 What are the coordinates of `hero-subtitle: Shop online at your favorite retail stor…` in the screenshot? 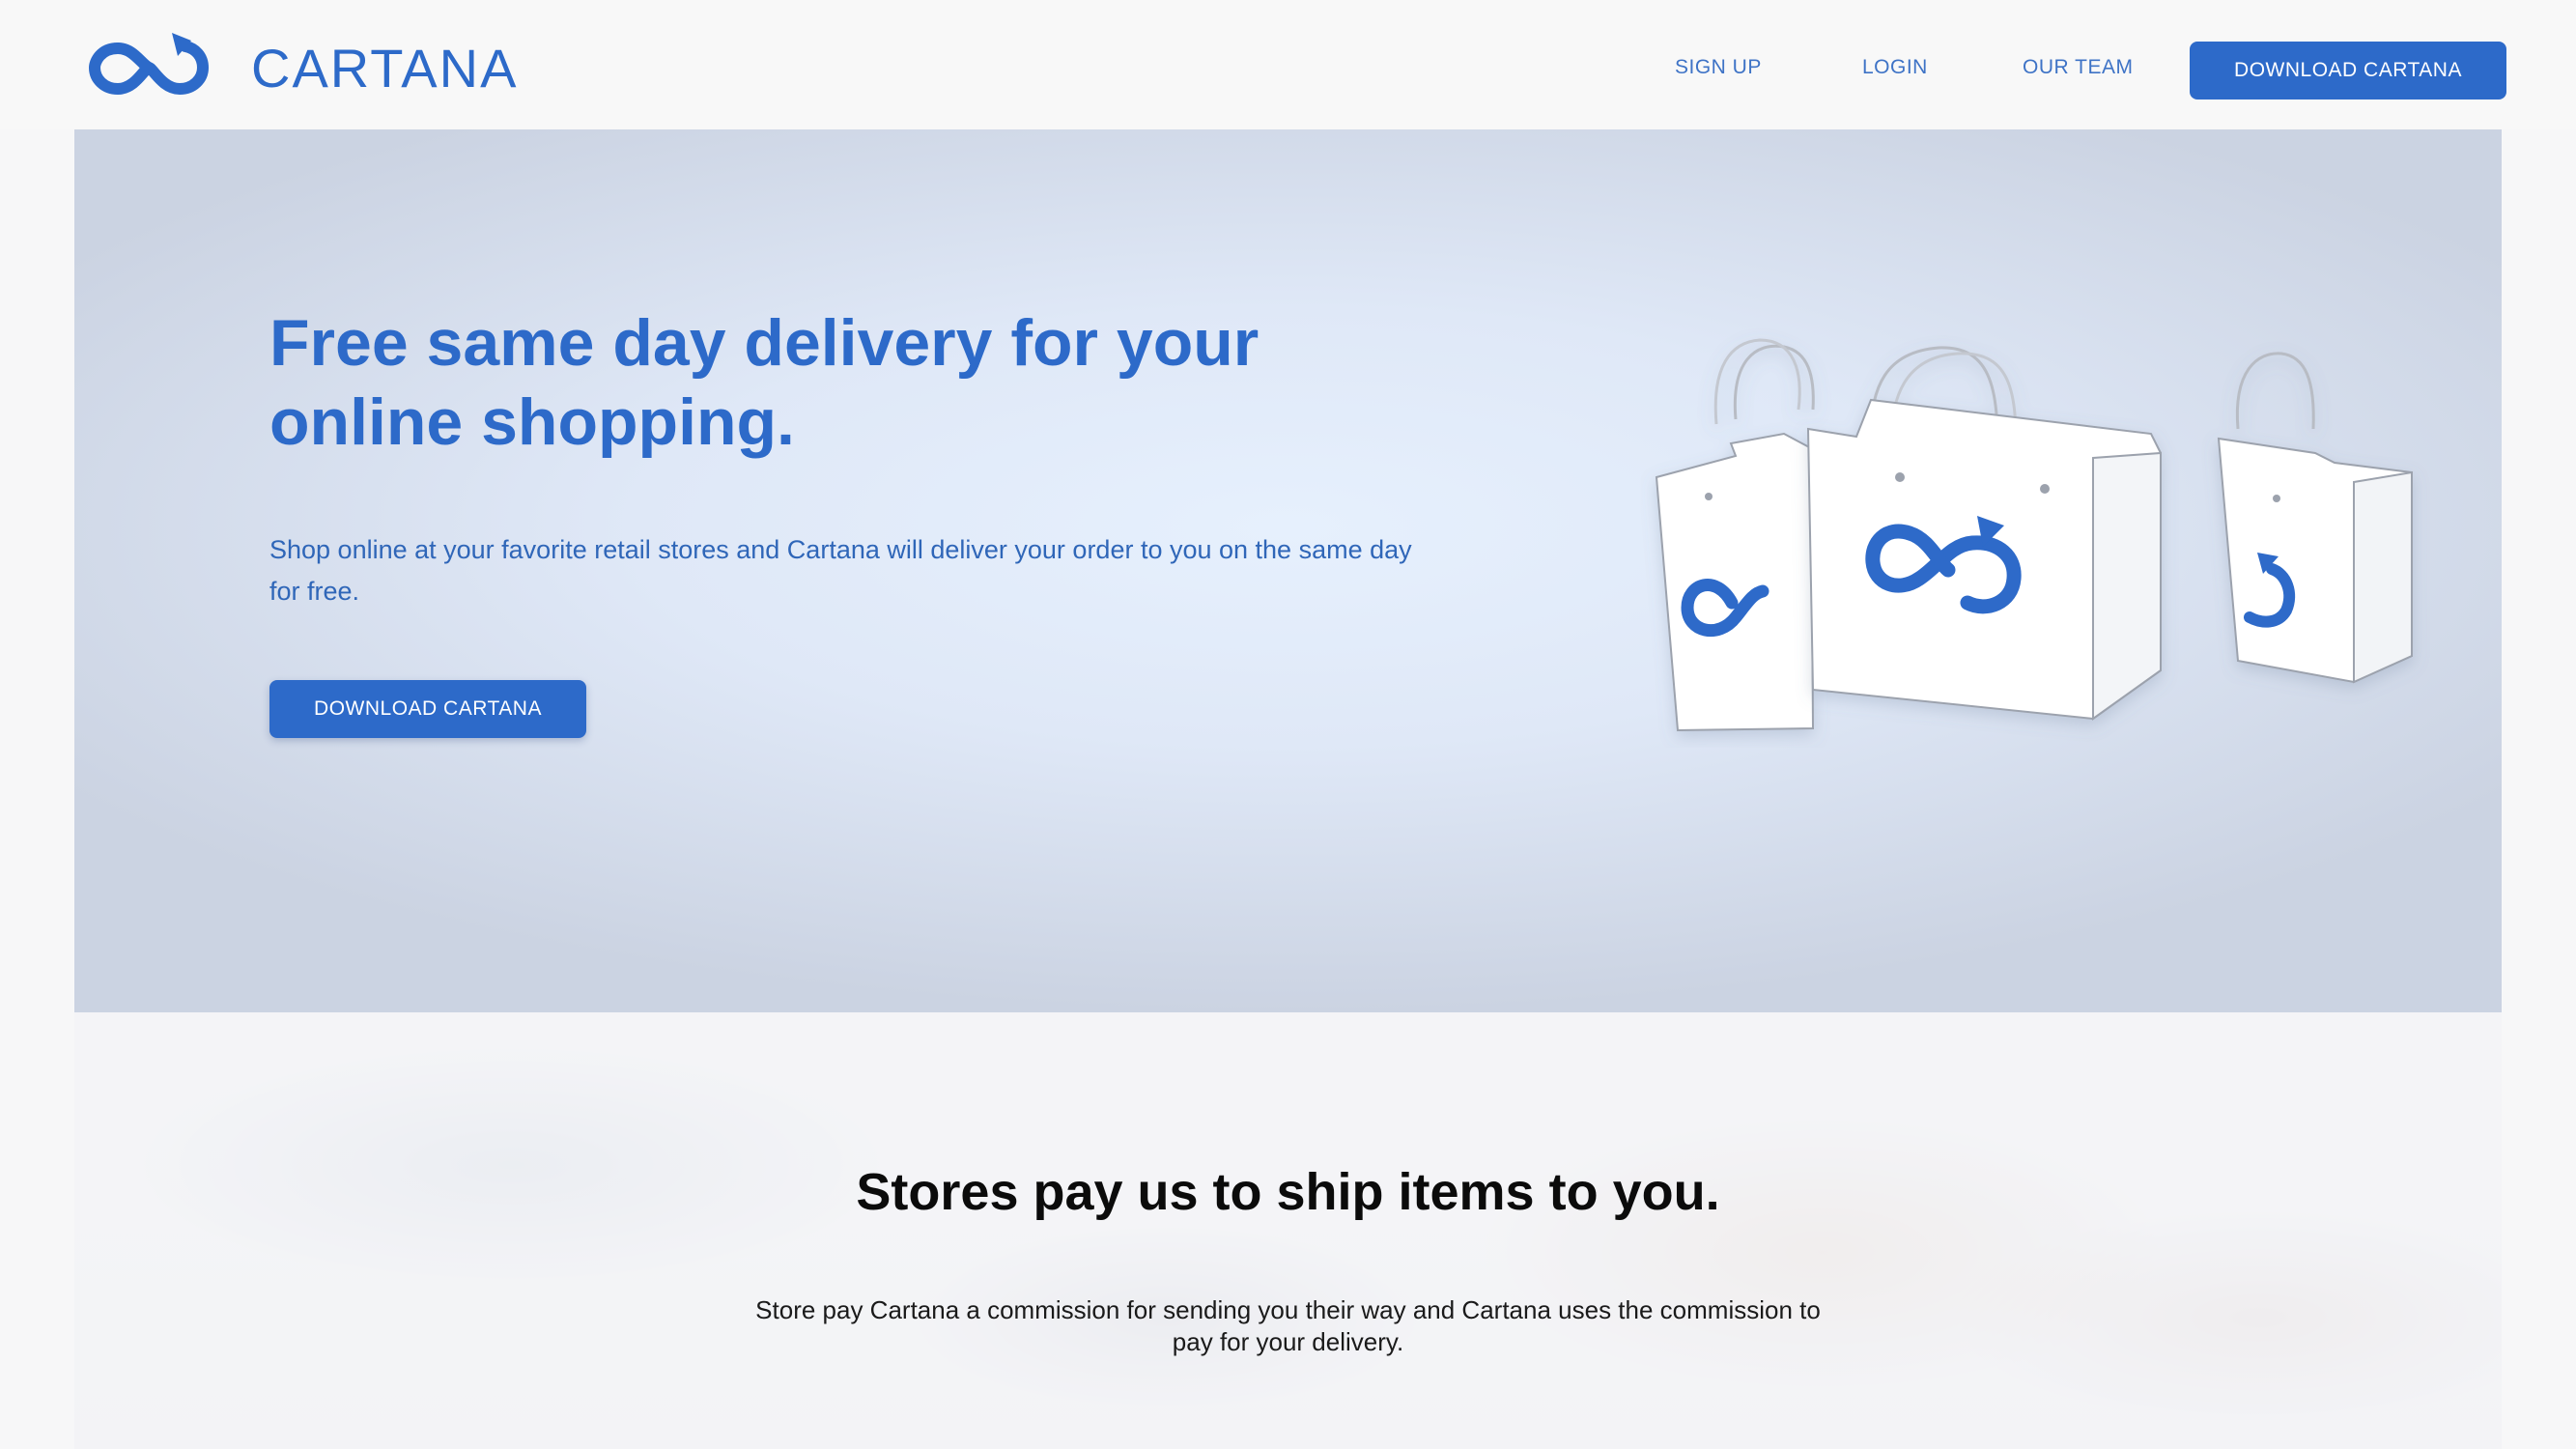 It's located at (840, 570).